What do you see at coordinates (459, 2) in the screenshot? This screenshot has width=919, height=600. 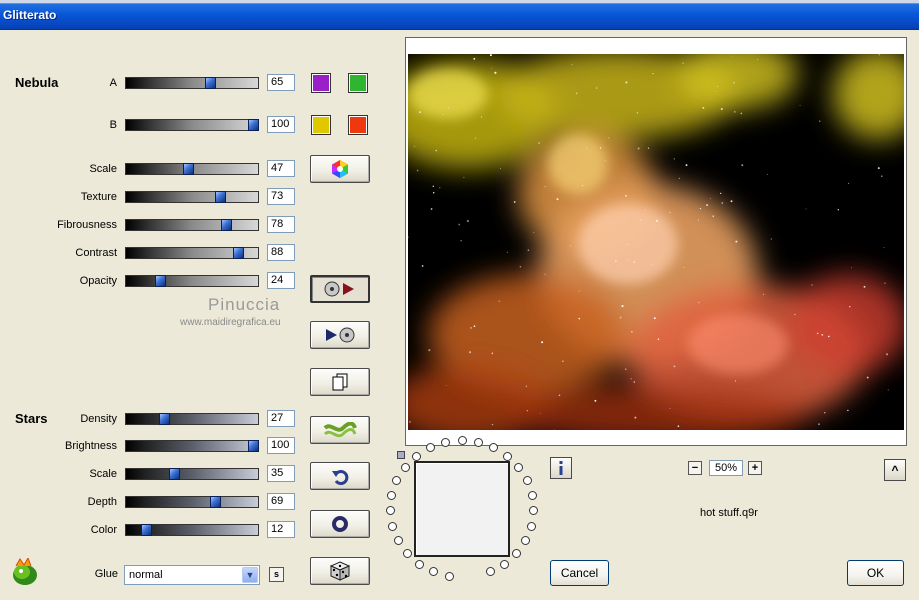 I see `top-strip` at bounding box center [459, 2].